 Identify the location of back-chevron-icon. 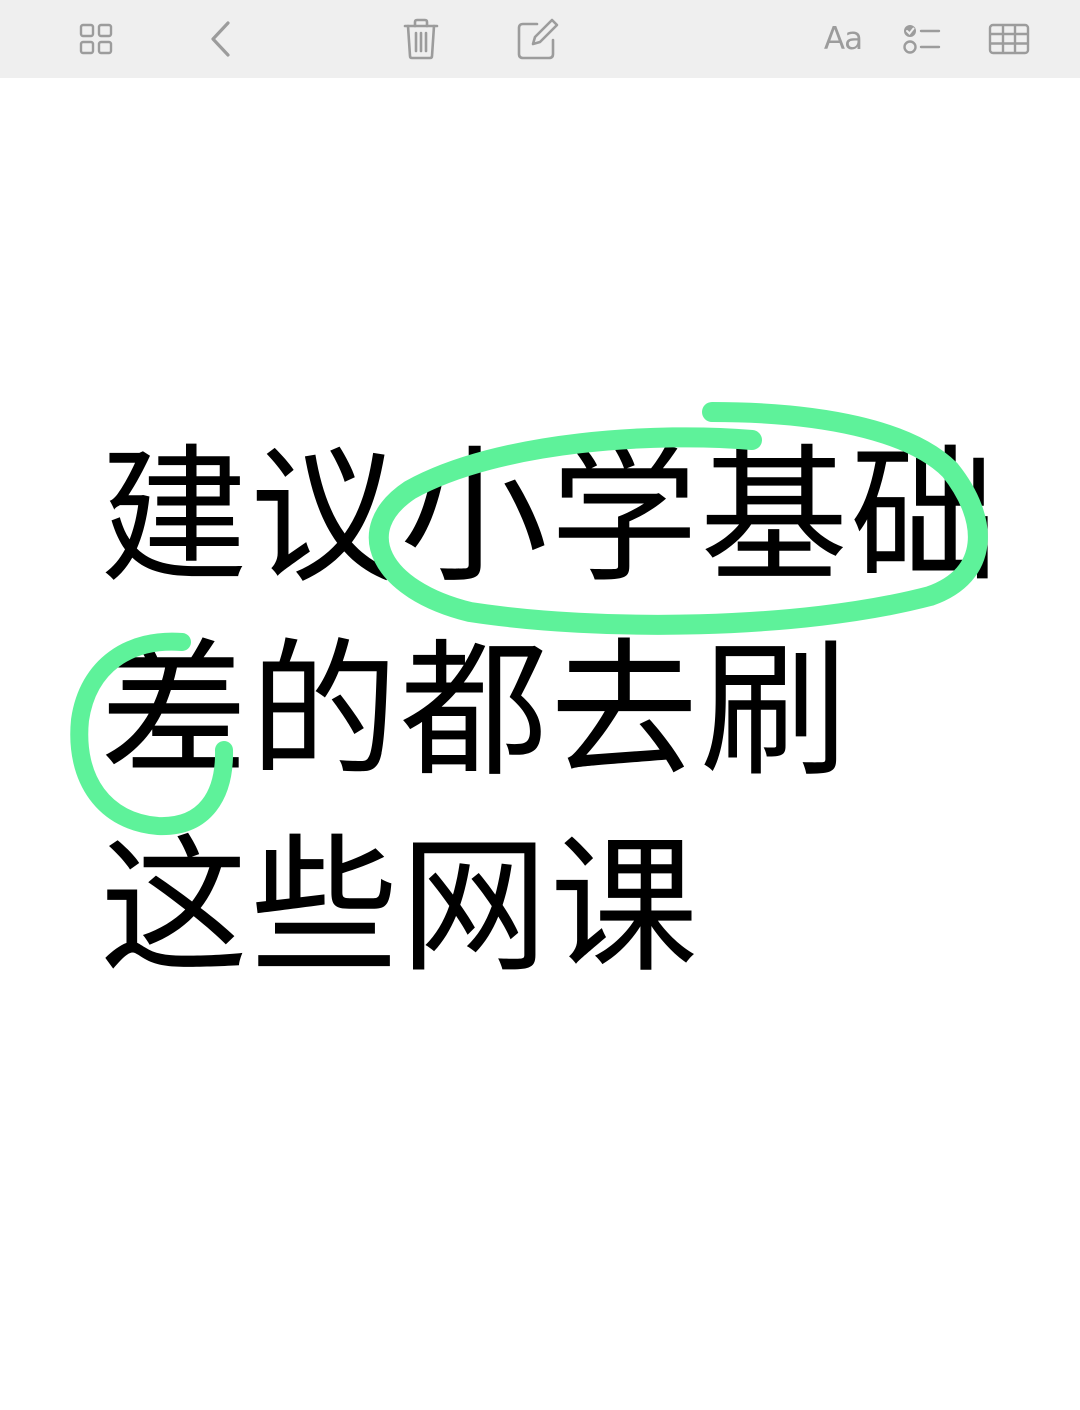
(220, 39).